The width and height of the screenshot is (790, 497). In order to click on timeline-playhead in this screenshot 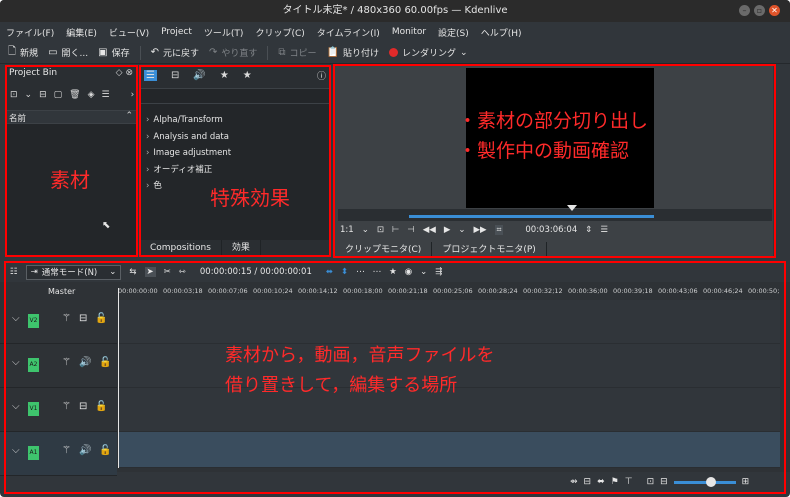, I will do `click(118, 378)`.